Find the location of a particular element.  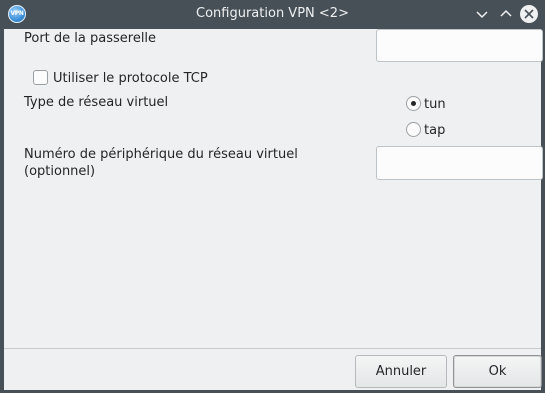

network-type-label: Type de réseau virtuel is located at coordinates (96, 102).